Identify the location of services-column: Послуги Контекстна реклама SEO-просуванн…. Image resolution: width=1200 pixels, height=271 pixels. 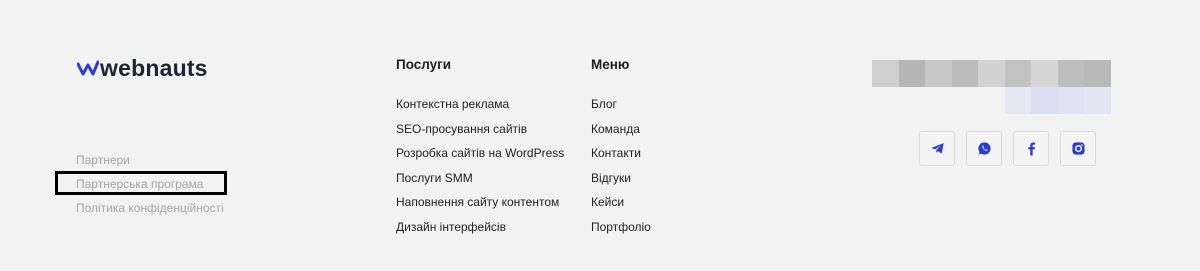
(480, 145).